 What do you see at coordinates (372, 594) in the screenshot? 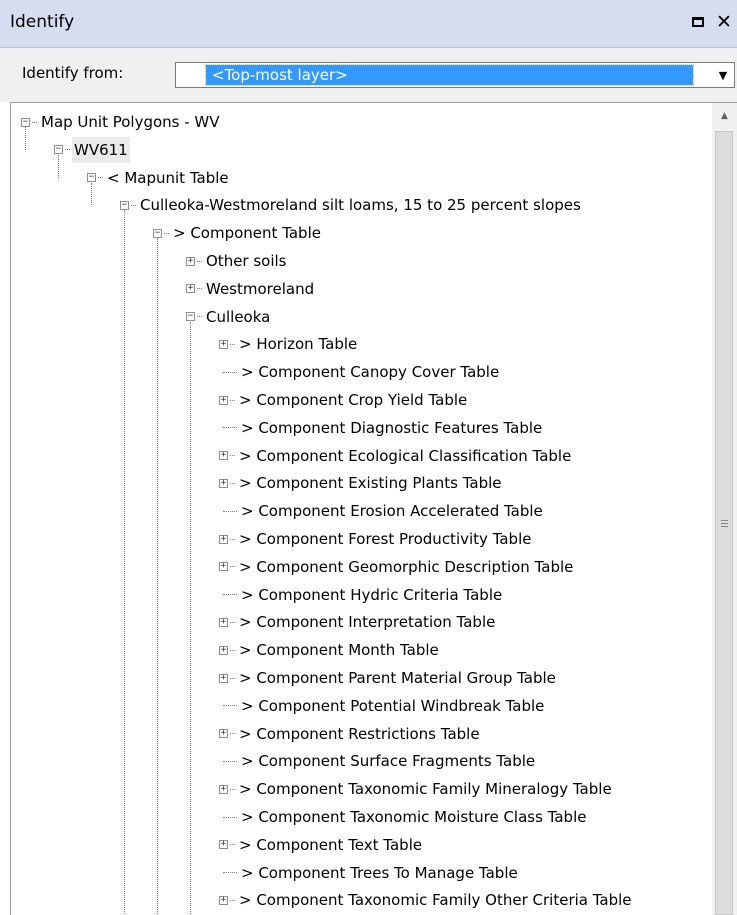
I see `tree-node-label: > Component Hydric Criteria Table` at bounding box center [372, 594].